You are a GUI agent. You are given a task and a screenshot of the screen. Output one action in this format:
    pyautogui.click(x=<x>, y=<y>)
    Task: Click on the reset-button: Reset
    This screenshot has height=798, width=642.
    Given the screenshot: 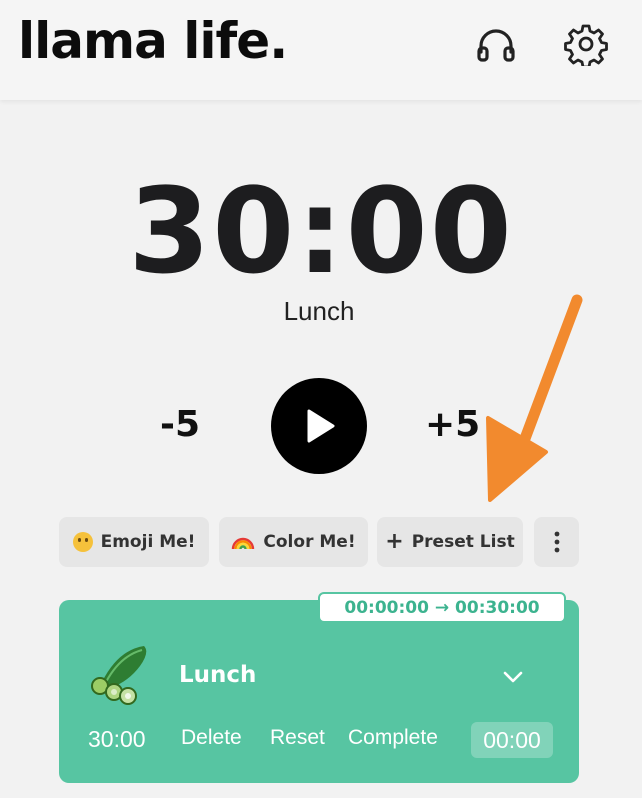 What is the action you would take?
    pyautogui.click(x=297, y=738)
    